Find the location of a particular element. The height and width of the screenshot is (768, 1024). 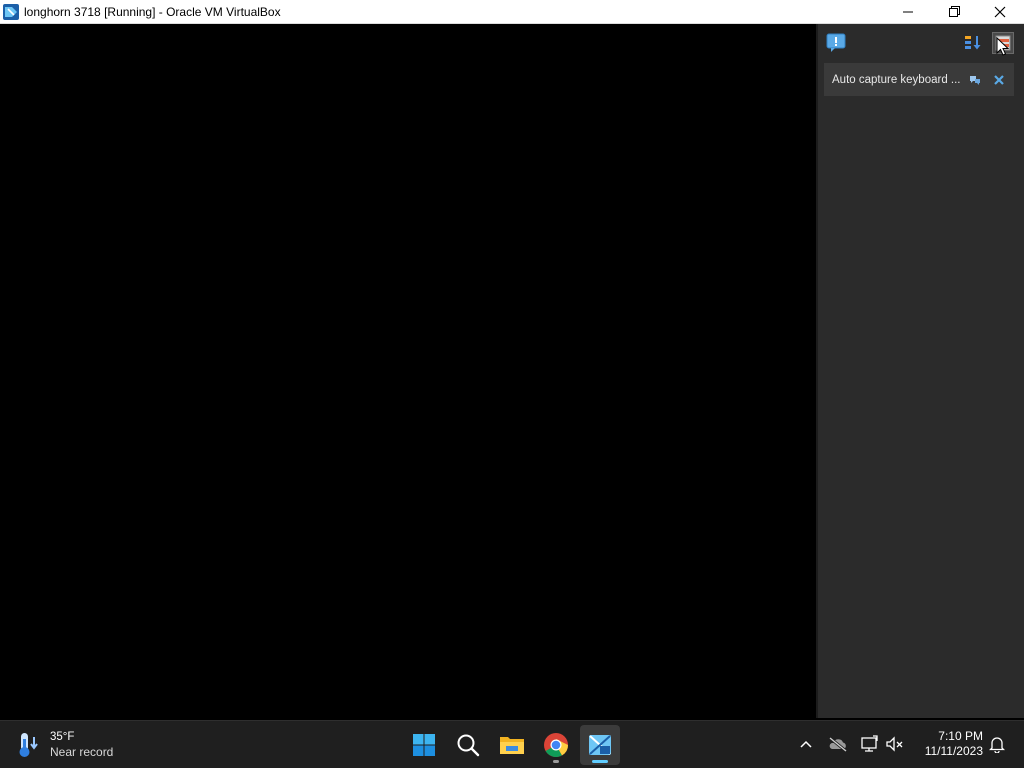

clock-time: 7:10 PM is located at coordinates (960, 736).